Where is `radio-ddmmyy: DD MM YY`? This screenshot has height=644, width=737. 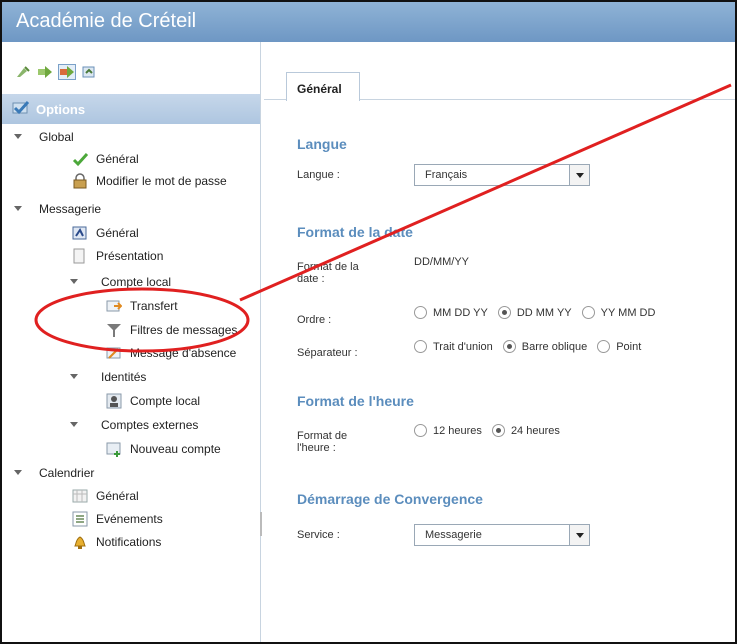 radio-ddmmyy: DD MM YY is located at coordinates (534, 312).